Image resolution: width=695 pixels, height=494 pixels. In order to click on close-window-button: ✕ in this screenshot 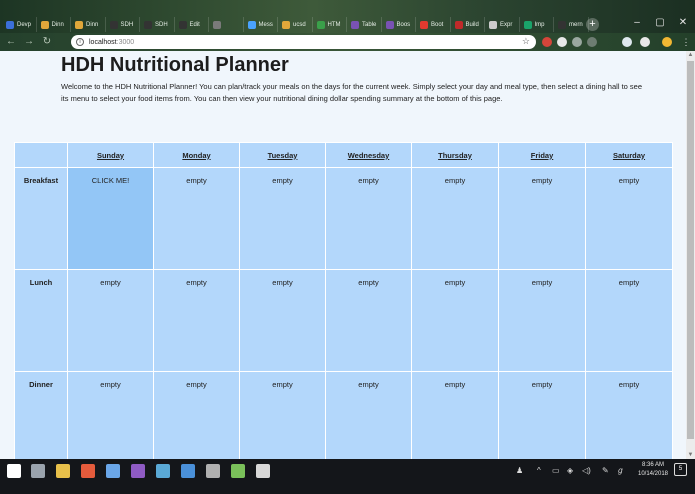, I will do `click(683, 23)`.